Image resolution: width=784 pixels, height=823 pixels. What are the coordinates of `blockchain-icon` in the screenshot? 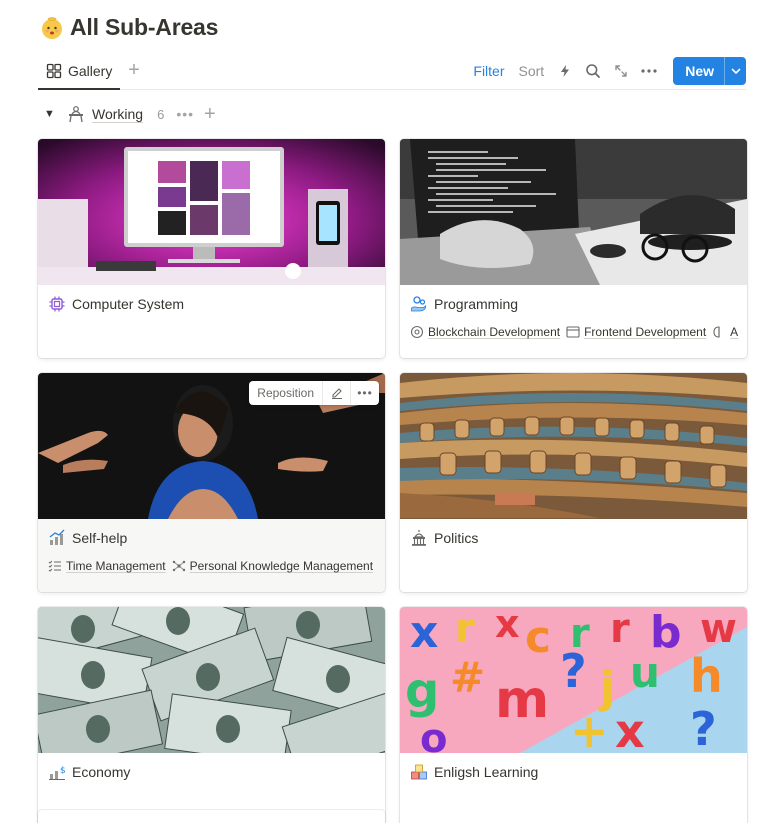 It's located at (417, 332).